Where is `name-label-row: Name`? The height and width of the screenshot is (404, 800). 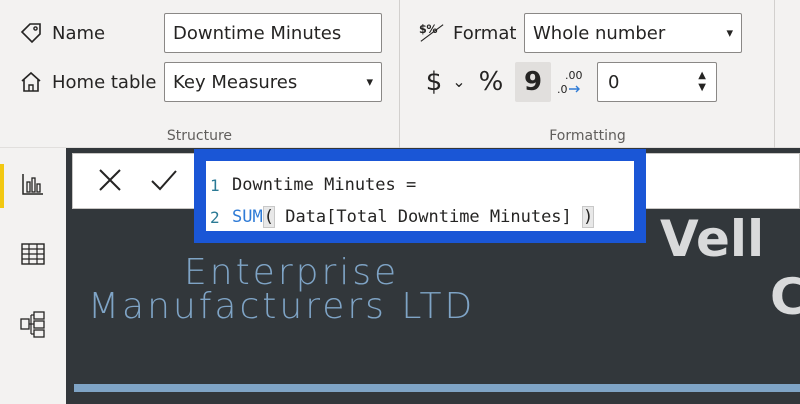
name-label-row: Name is located at coordinates (61, 33).